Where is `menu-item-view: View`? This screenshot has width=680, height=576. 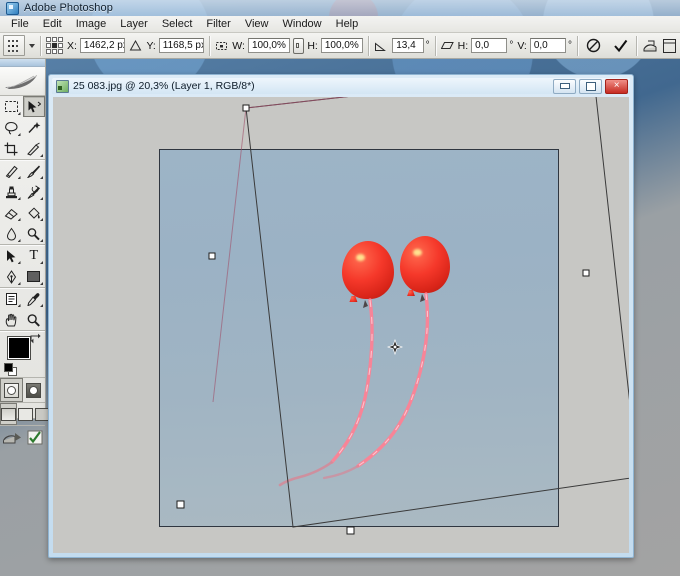
menu-item-view: View is located at coordinates (257, 24).